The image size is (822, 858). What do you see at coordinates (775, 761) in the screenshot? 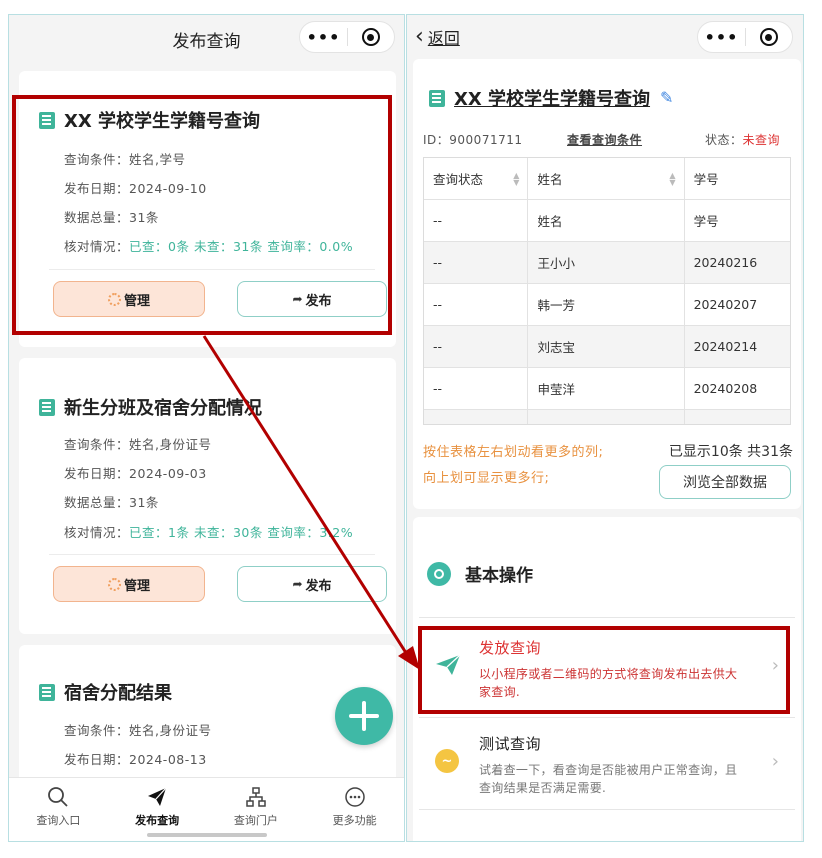
I see `chevron-right-icon: ›` at bounding box center [775, 761].